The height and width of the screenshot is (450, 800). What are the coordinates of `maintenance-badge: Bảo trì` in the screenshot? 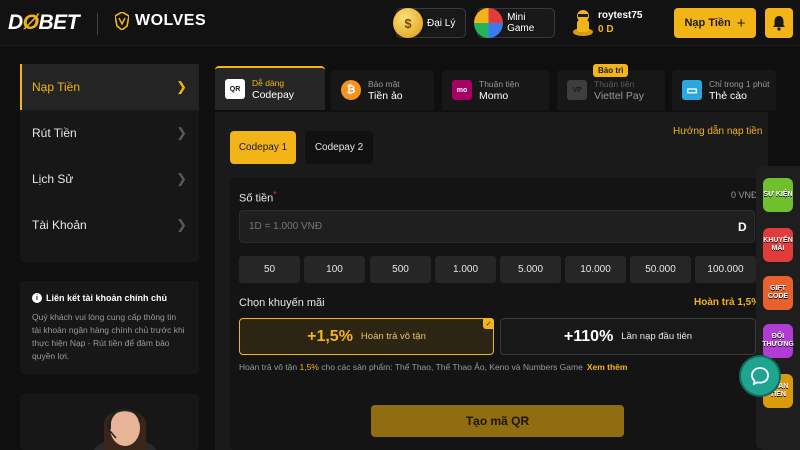 It's located at (611, 70).